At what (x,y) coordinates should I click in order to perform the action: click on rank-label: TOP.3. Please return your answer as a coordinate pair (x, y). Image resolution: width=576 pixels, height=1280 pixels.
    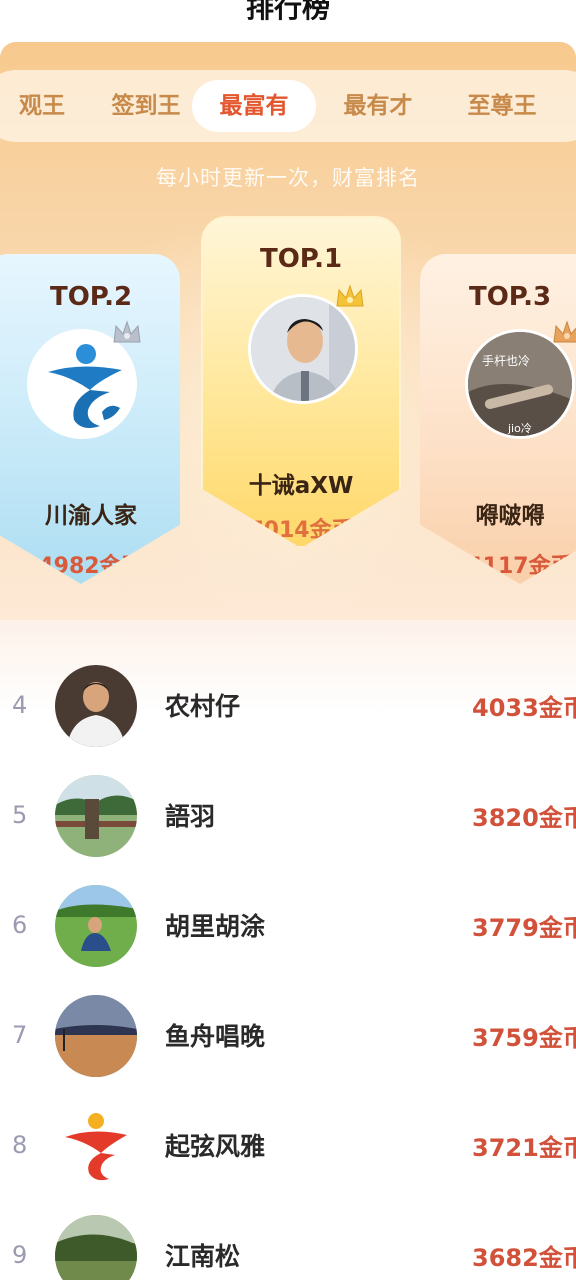
    Looking at the image, I should click on (510, 297).